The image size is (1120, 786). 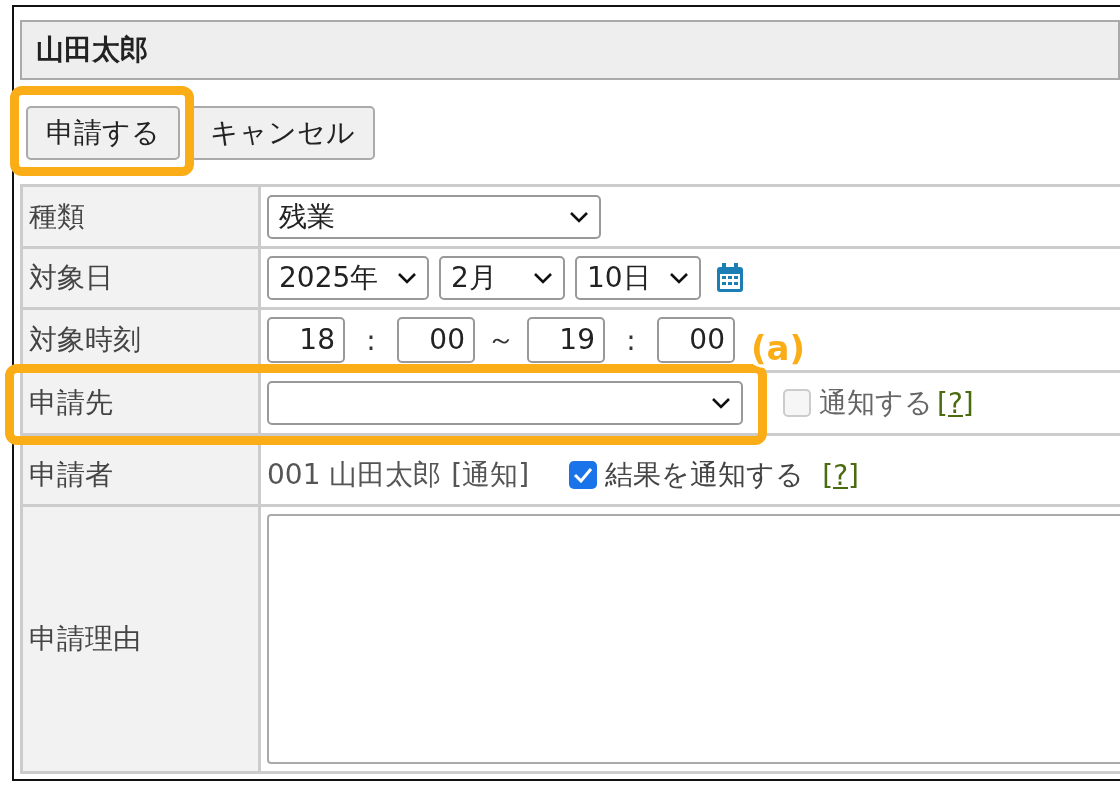 What do you see at coordinates (354, 475) in the screenshot?
I see `applicant-name: 001 山田太郎` at bounding box center [354, 475].